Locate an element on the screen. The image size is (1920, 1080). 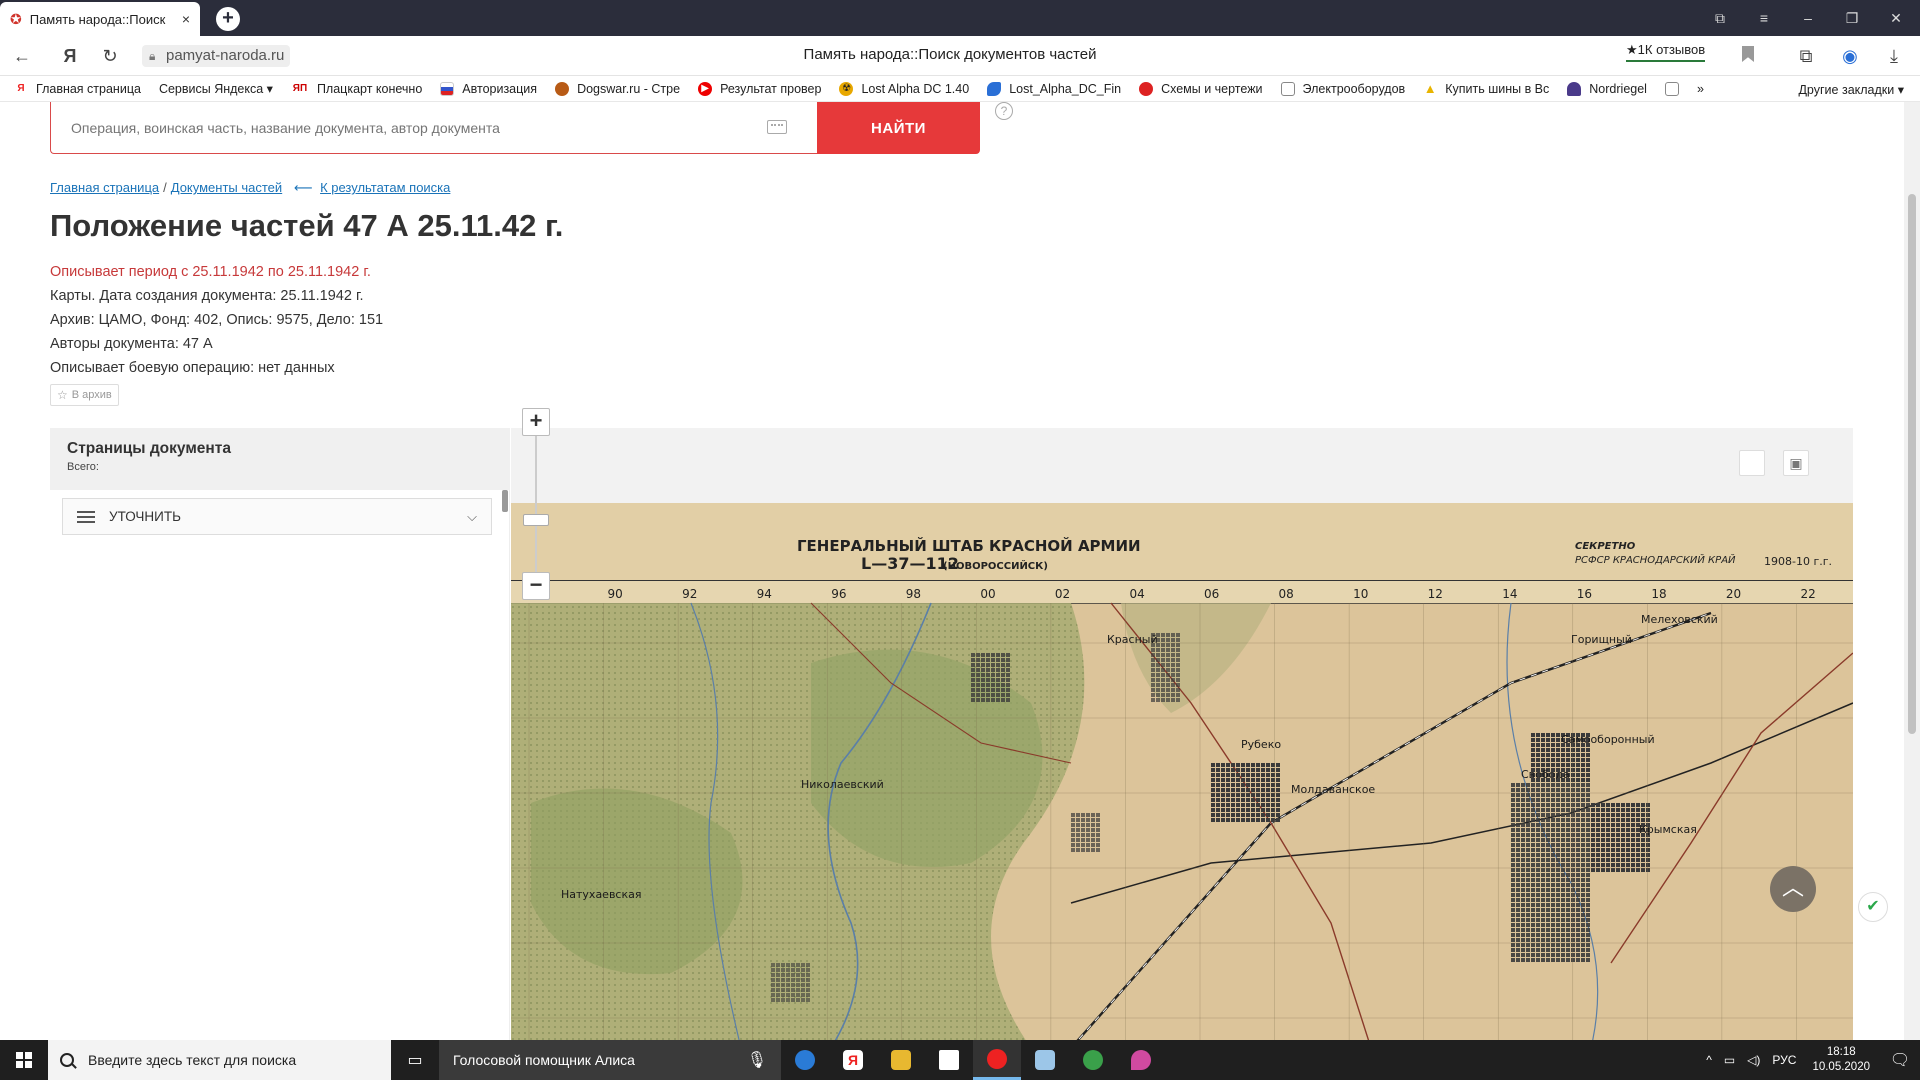
map-grid-label: 02 is located at coordinates (1062, 594).